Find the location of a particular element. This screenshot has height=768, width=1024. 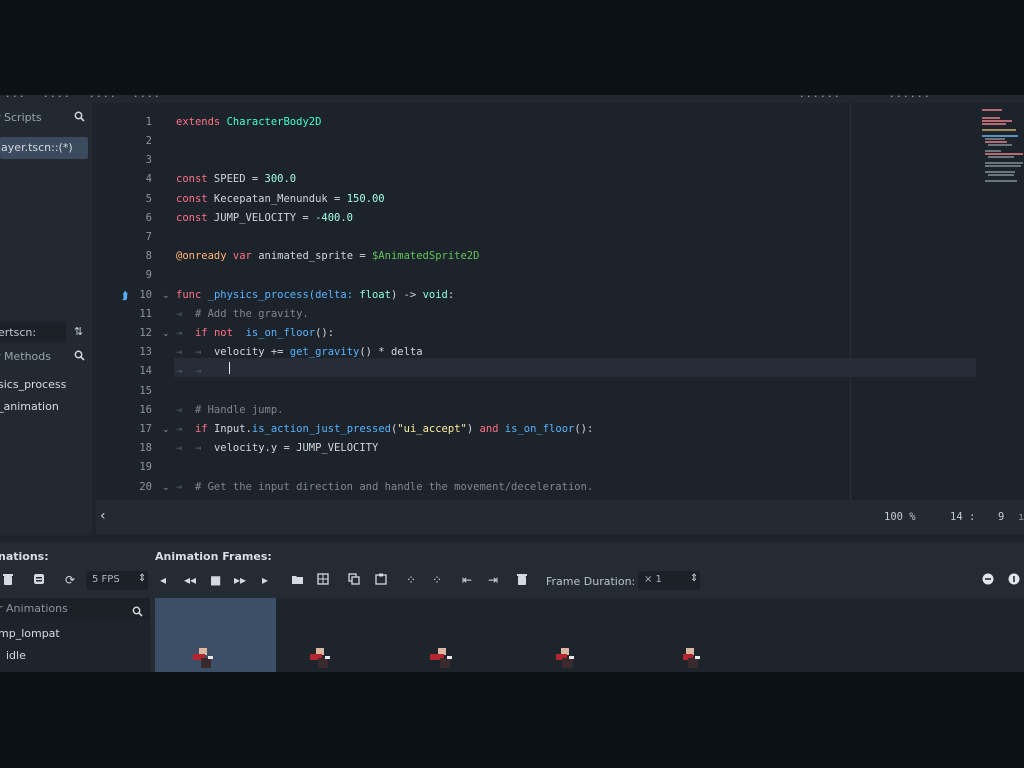

code-line: const SPEED = 300.0 is located at coordinates (236, 179).